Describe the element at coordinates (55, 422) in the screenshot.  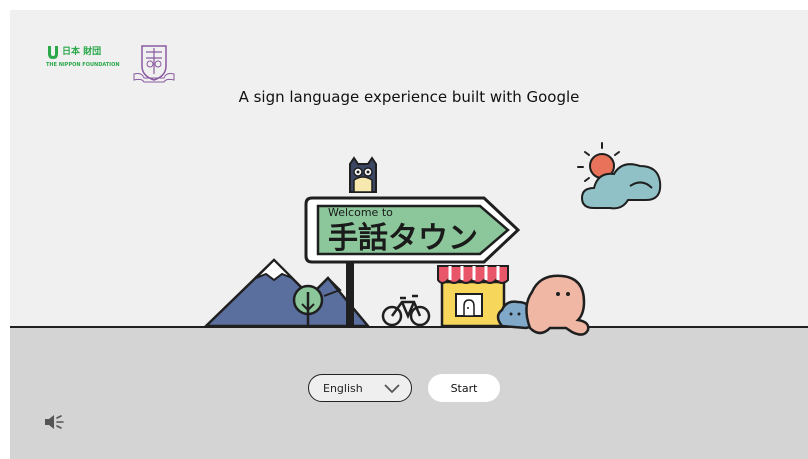
I see `speaker-icon` at that location.